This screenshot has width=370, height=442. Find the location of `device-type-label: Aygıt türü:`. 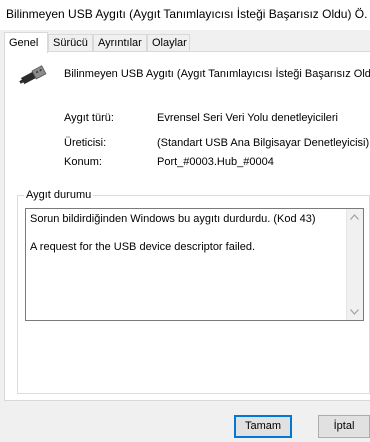

device-type-label: Aygıt türü: is located at coordinates (89, 118).